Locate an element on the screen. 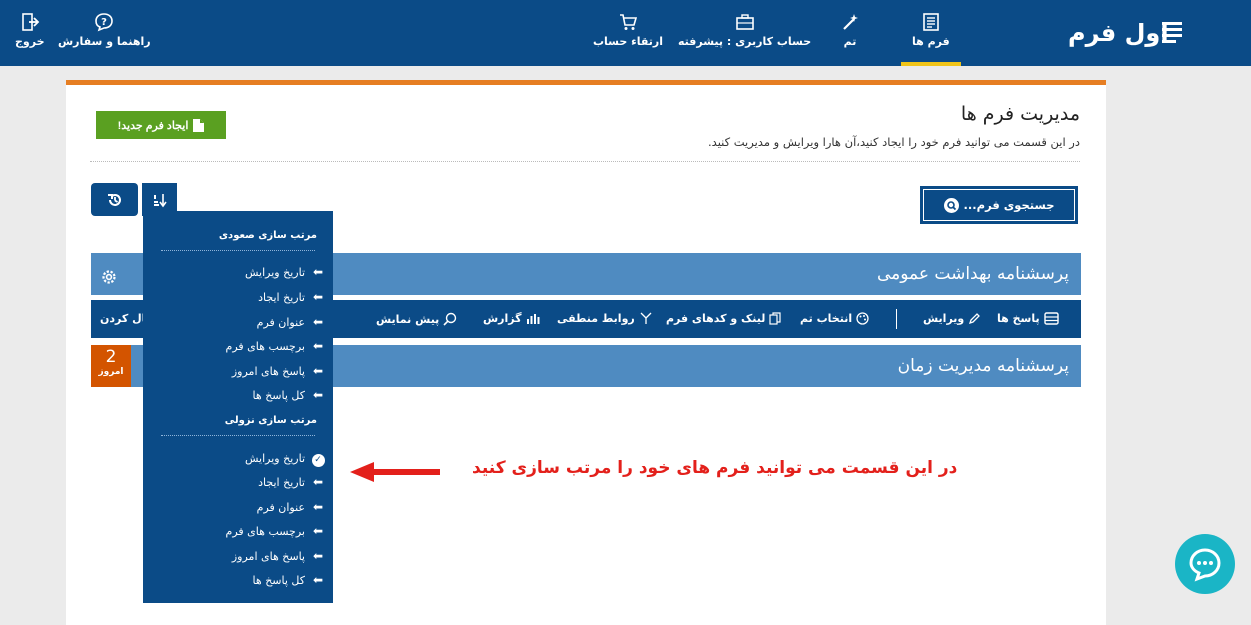 The image size is (1251, 625). tool-link-codes-label: لینک و کدهای فرم is located at coordinates (716, 318).